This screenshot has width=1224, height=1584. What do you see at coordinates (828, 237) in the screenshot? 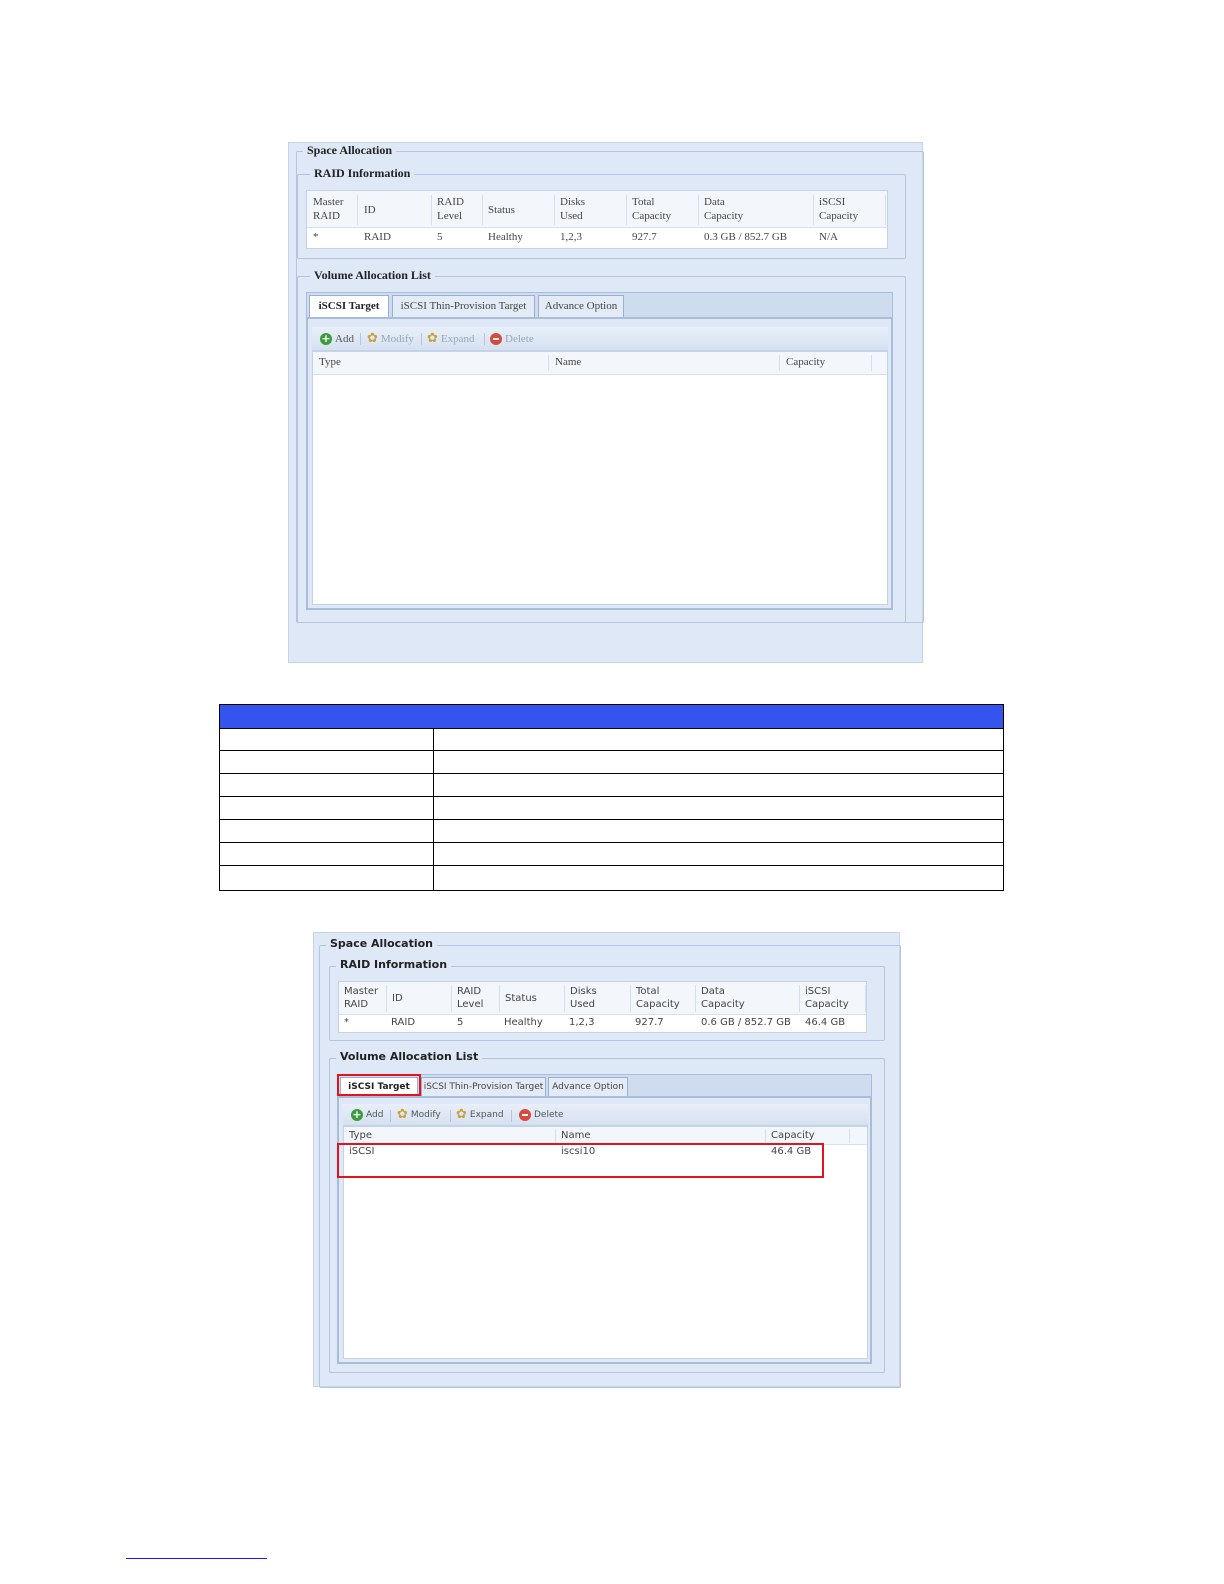
I see `cell-iscsi: N/A` at bounding box center [828, 237].